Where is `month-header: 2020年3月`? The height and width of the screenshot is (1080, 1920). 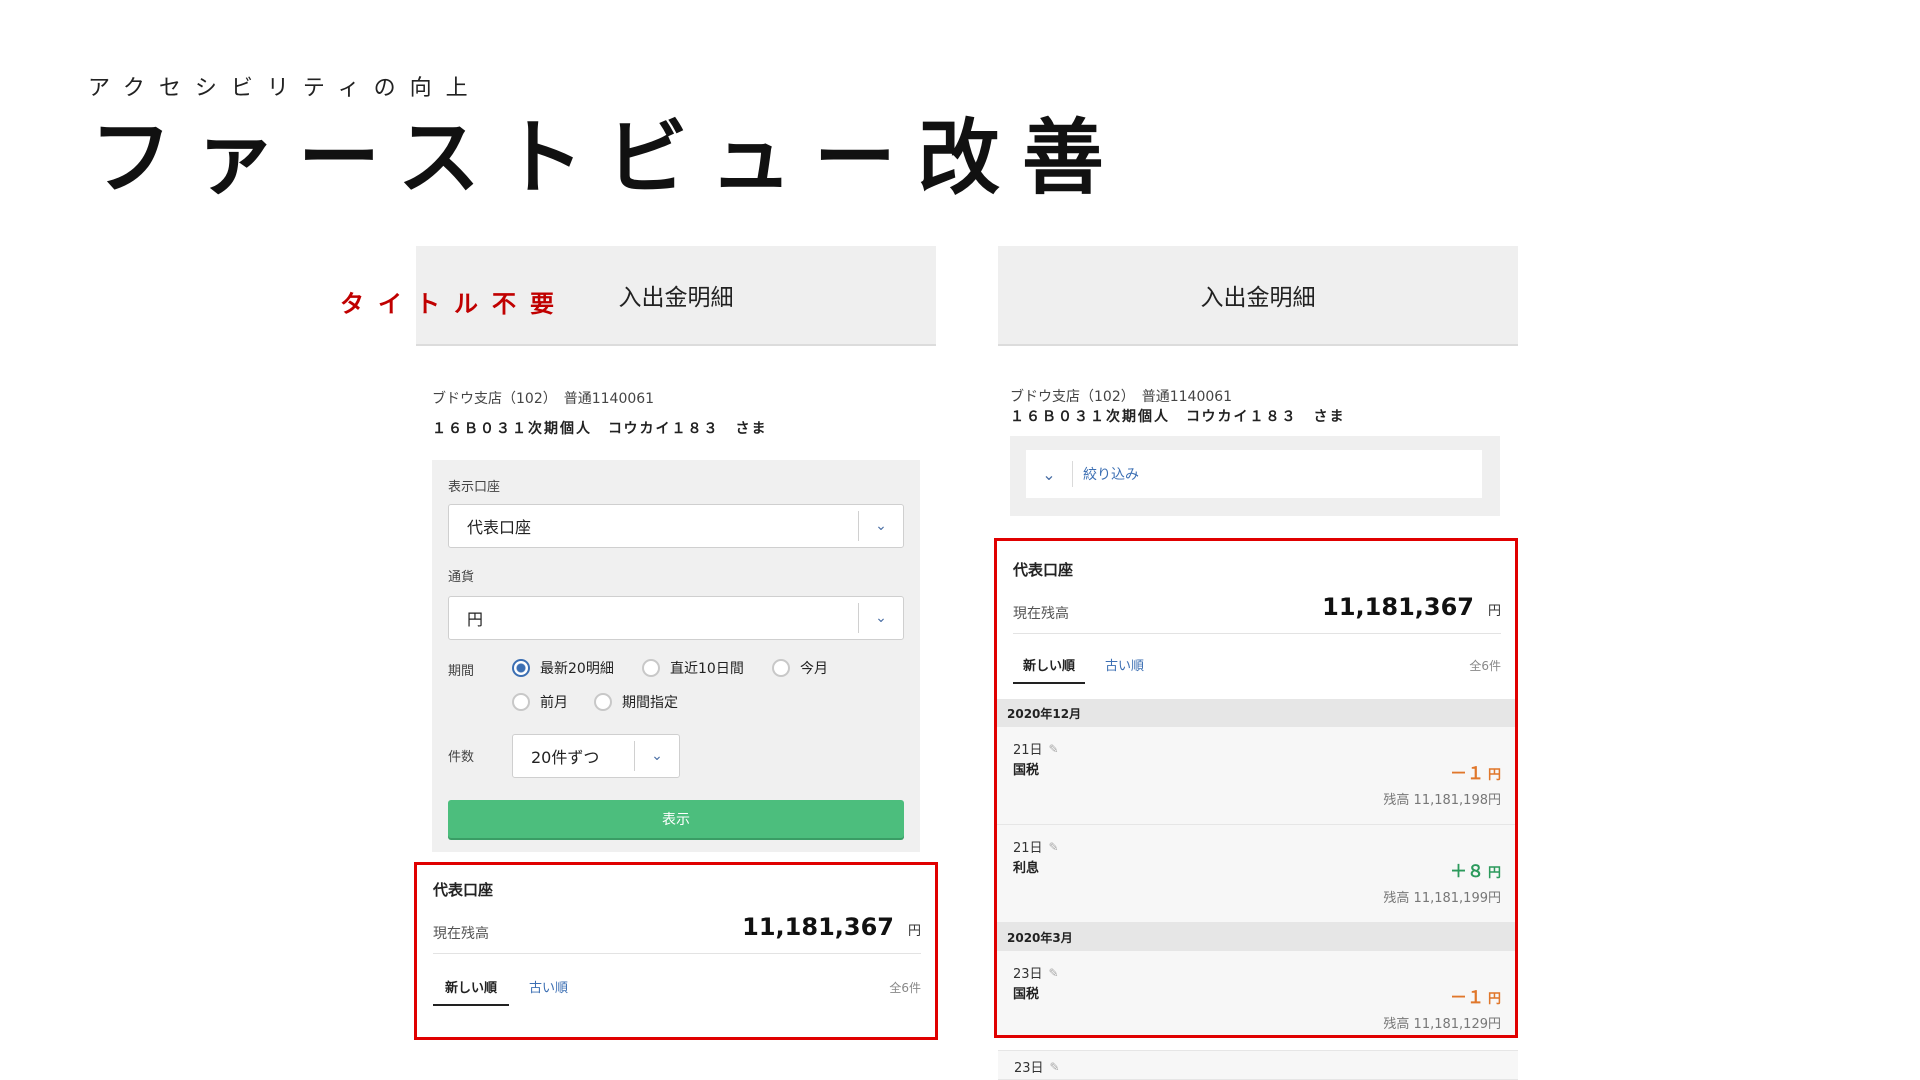 month-header: 2020年3月 is located at coordinates (1256, 937).